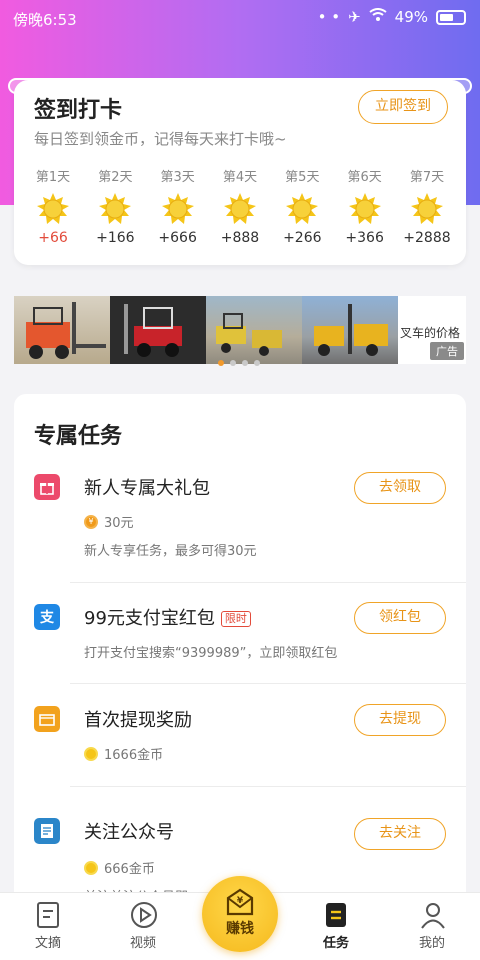  Describe the element at coordinates (392, 17) in the screenshot. I see `status-icons: • • ✈ 49%` at that location.